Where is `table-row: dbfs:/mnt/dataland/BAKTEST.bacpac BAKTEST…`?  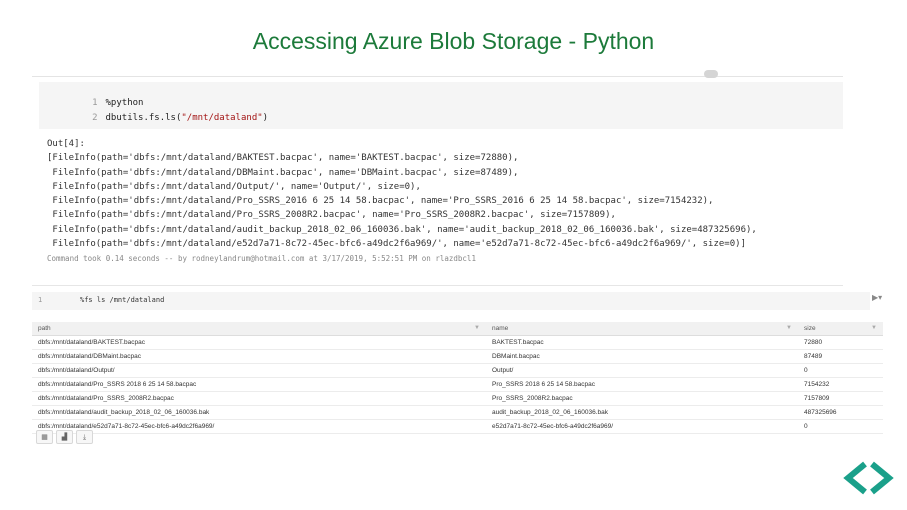 table-row: dbfs:/mnt/dataland/BAKTEST.bacpac BAKTEST… is located at coordinates (457, 342).